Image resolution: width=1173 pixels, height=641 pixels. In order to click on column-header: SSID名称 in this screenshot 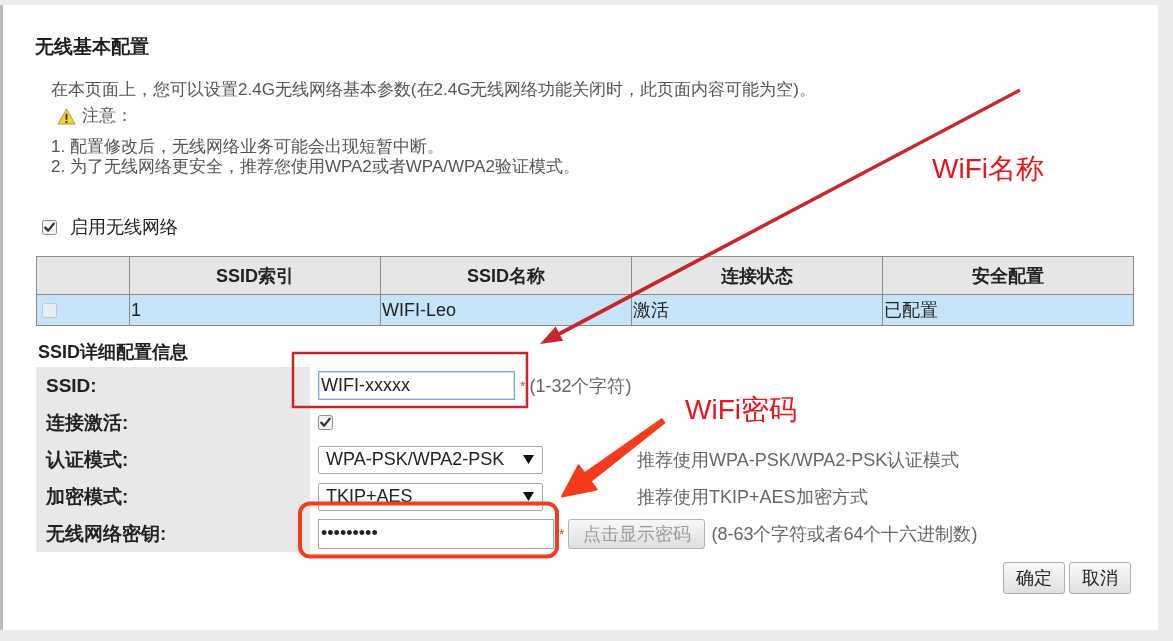, I will do `click(506, 275)`.